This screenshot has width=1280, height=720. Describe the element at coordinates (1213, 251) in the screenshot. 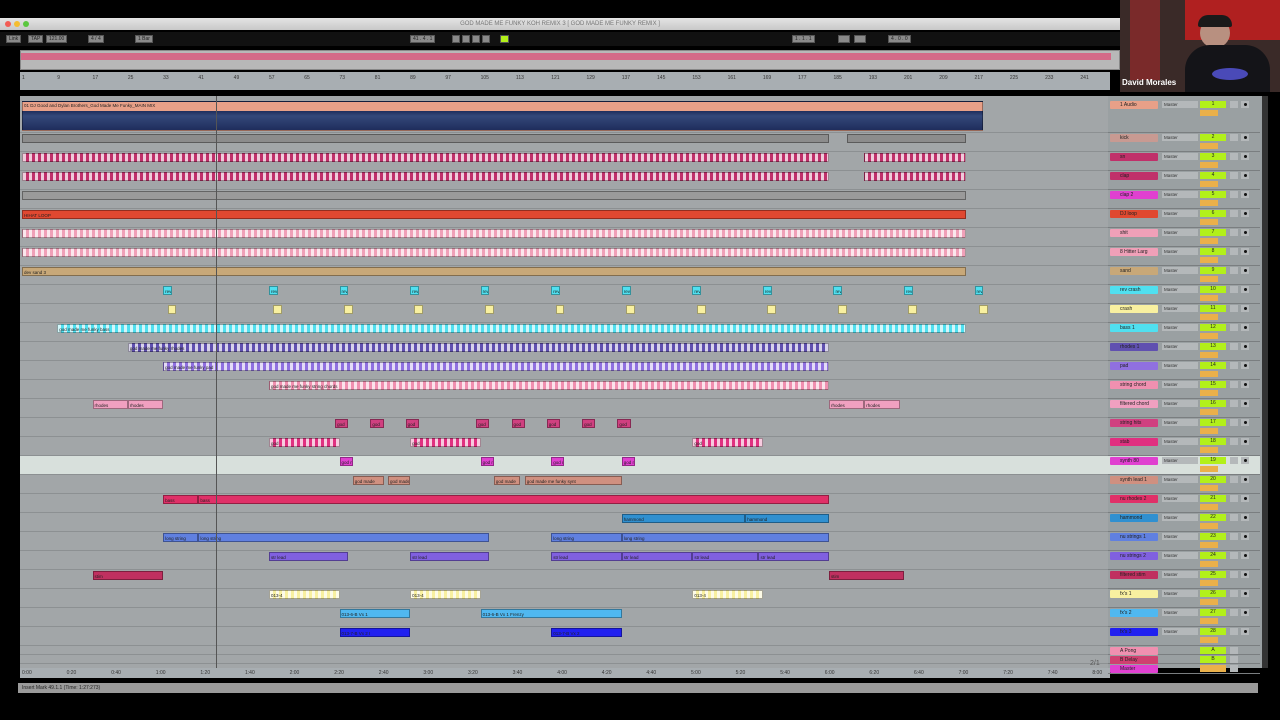

I see `track-activator-button: 8` at that location.